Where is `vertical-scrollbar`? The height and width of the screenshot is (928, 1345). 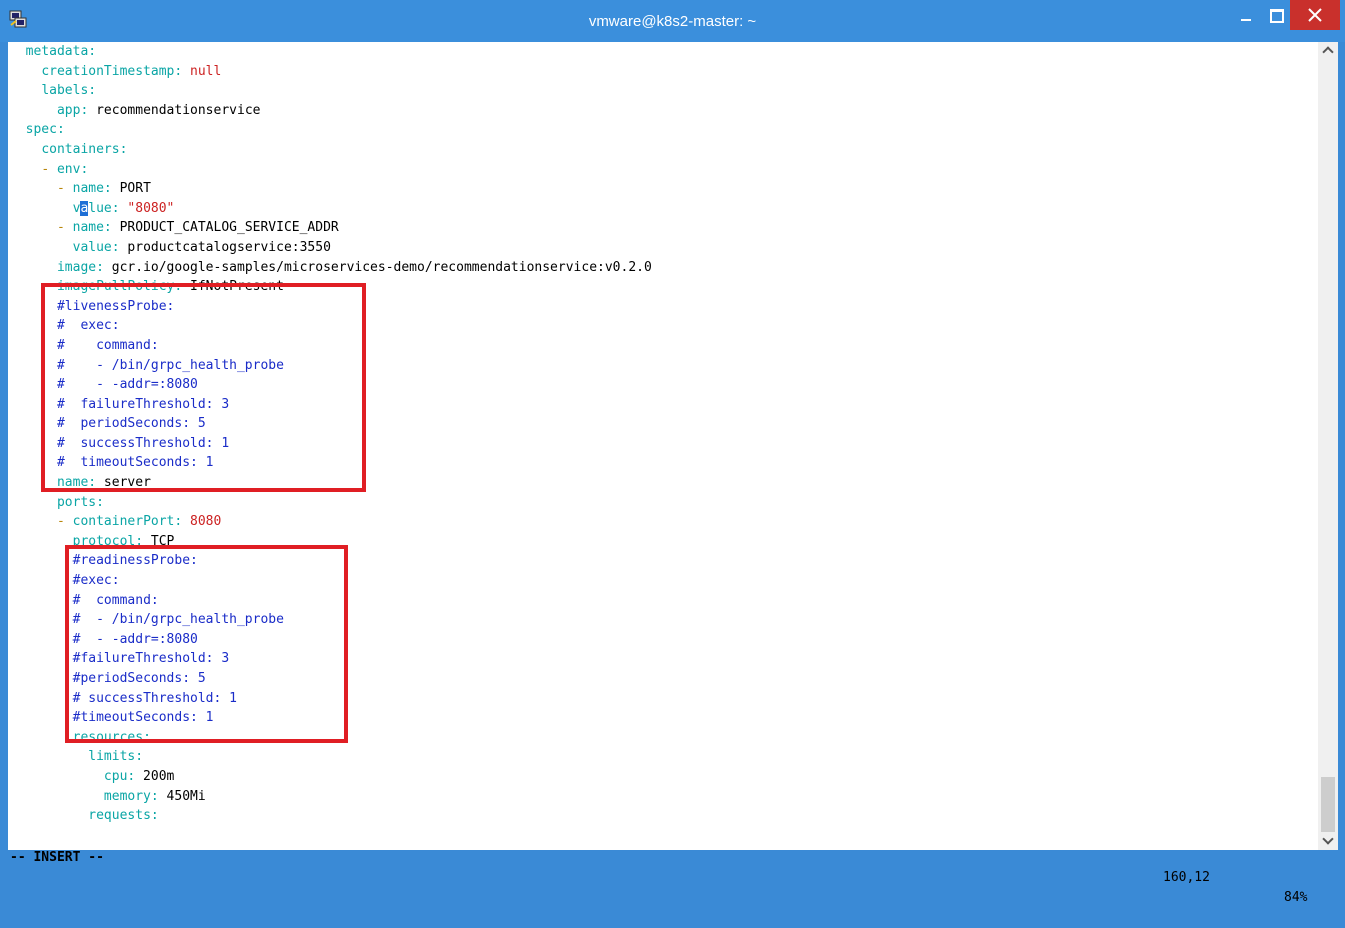 vertical-scrollbar is located at coordinates (1328, 446).